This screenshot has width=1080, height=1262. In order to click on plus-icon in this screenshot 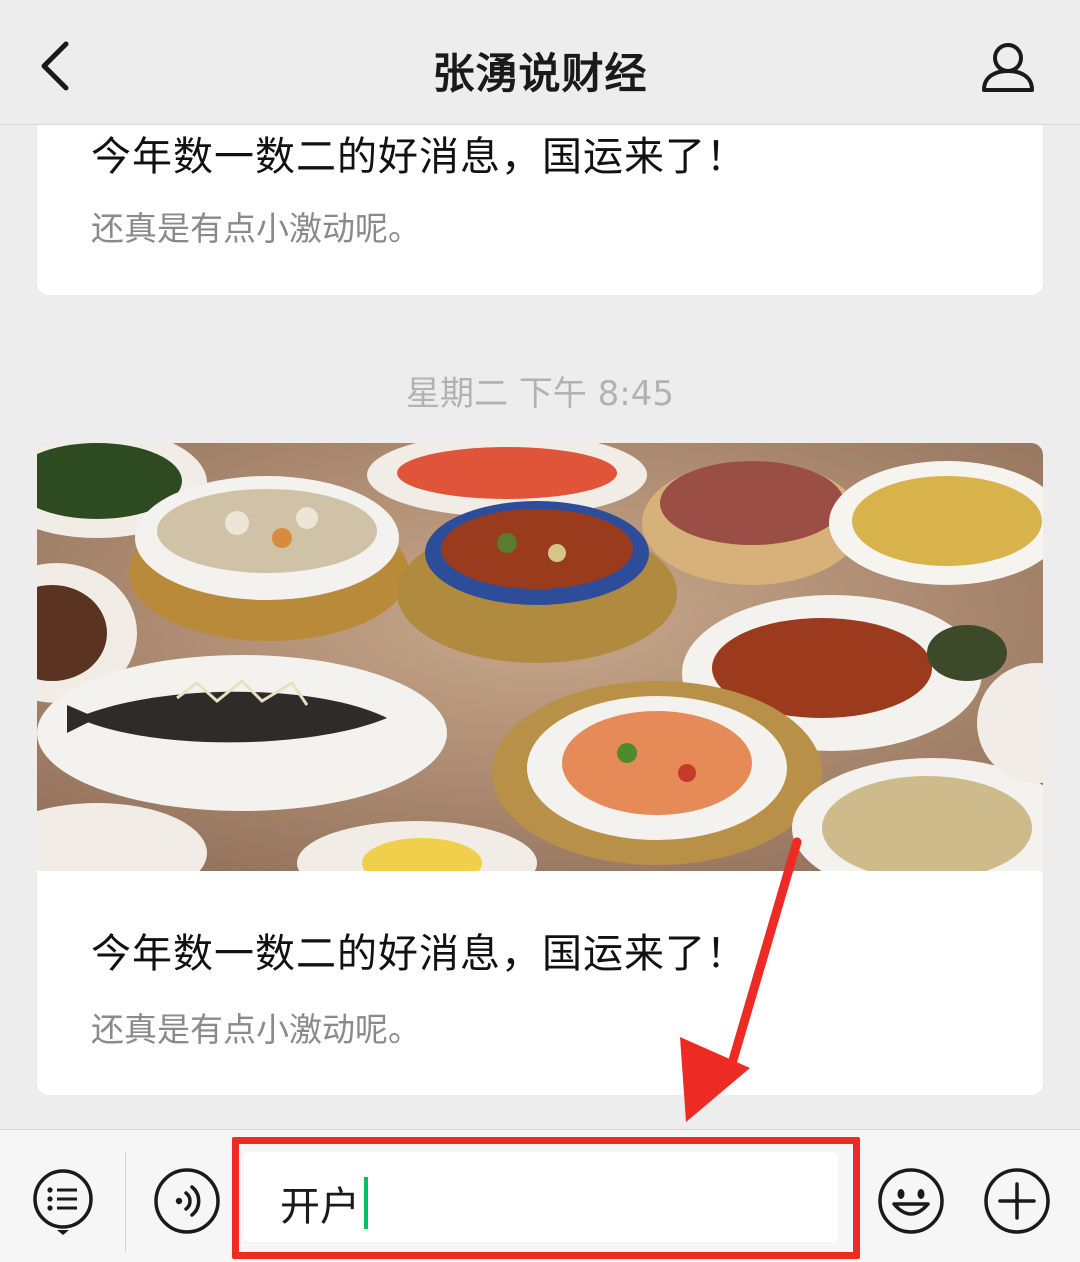, I will do `click(1017, 1201)`.